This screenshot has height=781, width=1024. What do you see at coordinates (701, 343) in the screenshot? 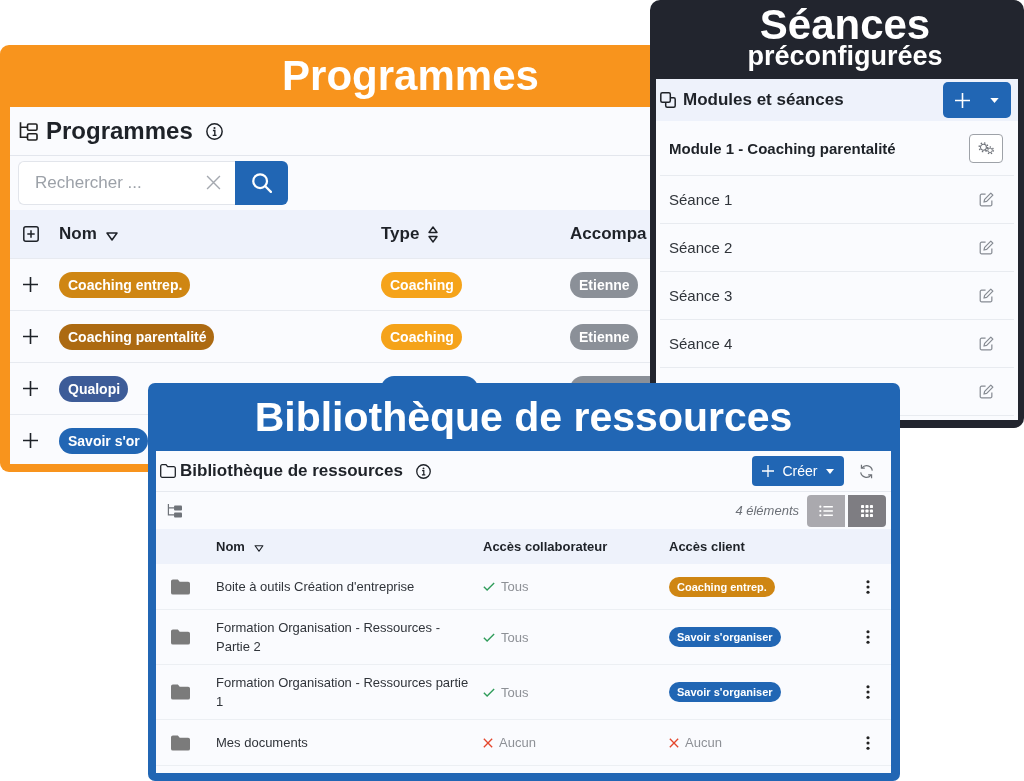
I see `session-label: Séance 4` at bounding box center [701, 343].